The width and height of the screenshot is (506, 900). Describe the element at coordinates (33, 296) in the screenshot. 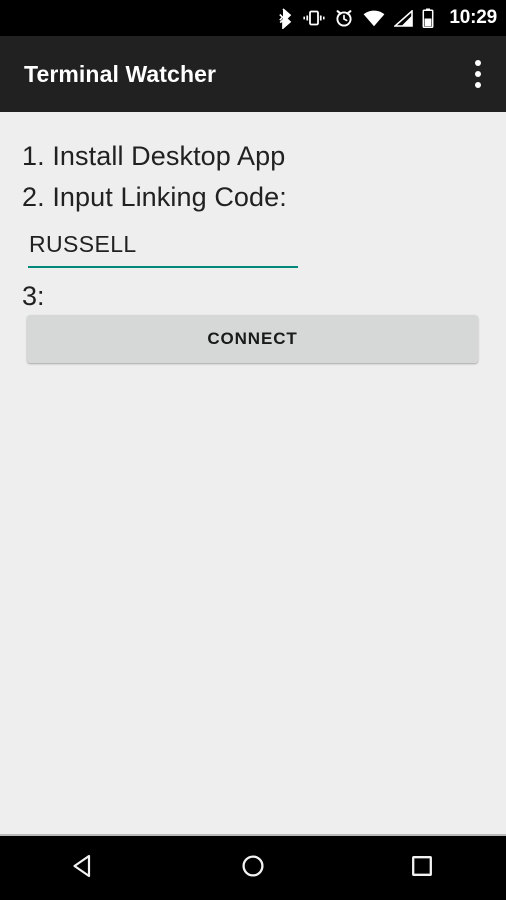

I see `step-3-label: 3:` at that location.